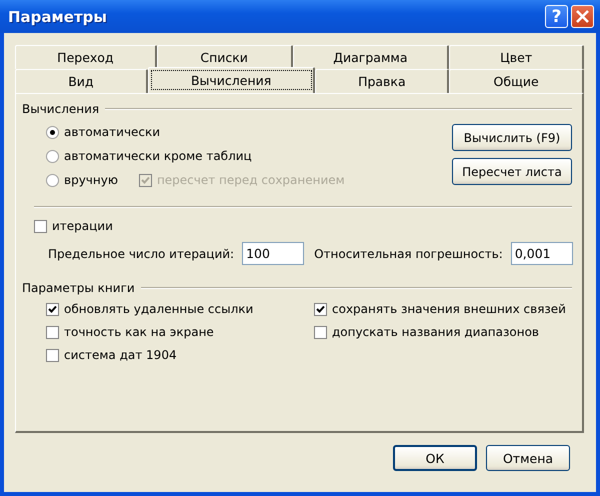 The width and height of the screenshot is (600, 496). Describe the element at coordinates (159, 309) in the screenshot. I see `checkbox-label: обновлять удаленные ссылки` at that location.